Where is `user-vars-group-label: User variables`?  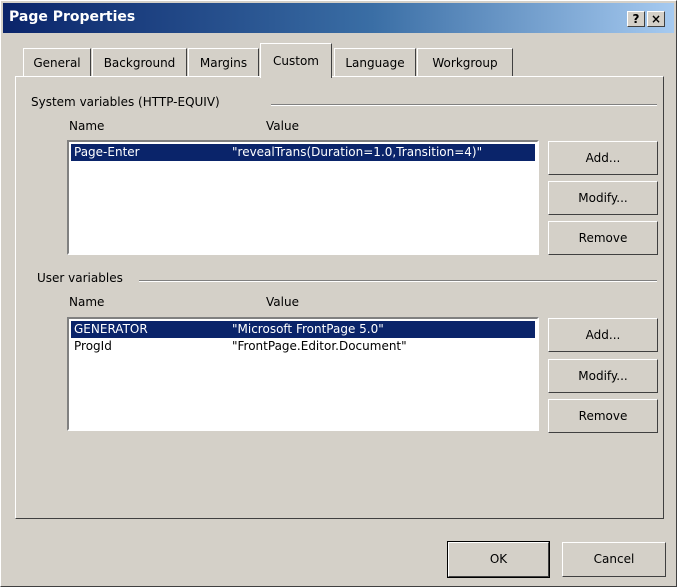
user-vars-group-label: User variables is located at coordinates (83, 278).